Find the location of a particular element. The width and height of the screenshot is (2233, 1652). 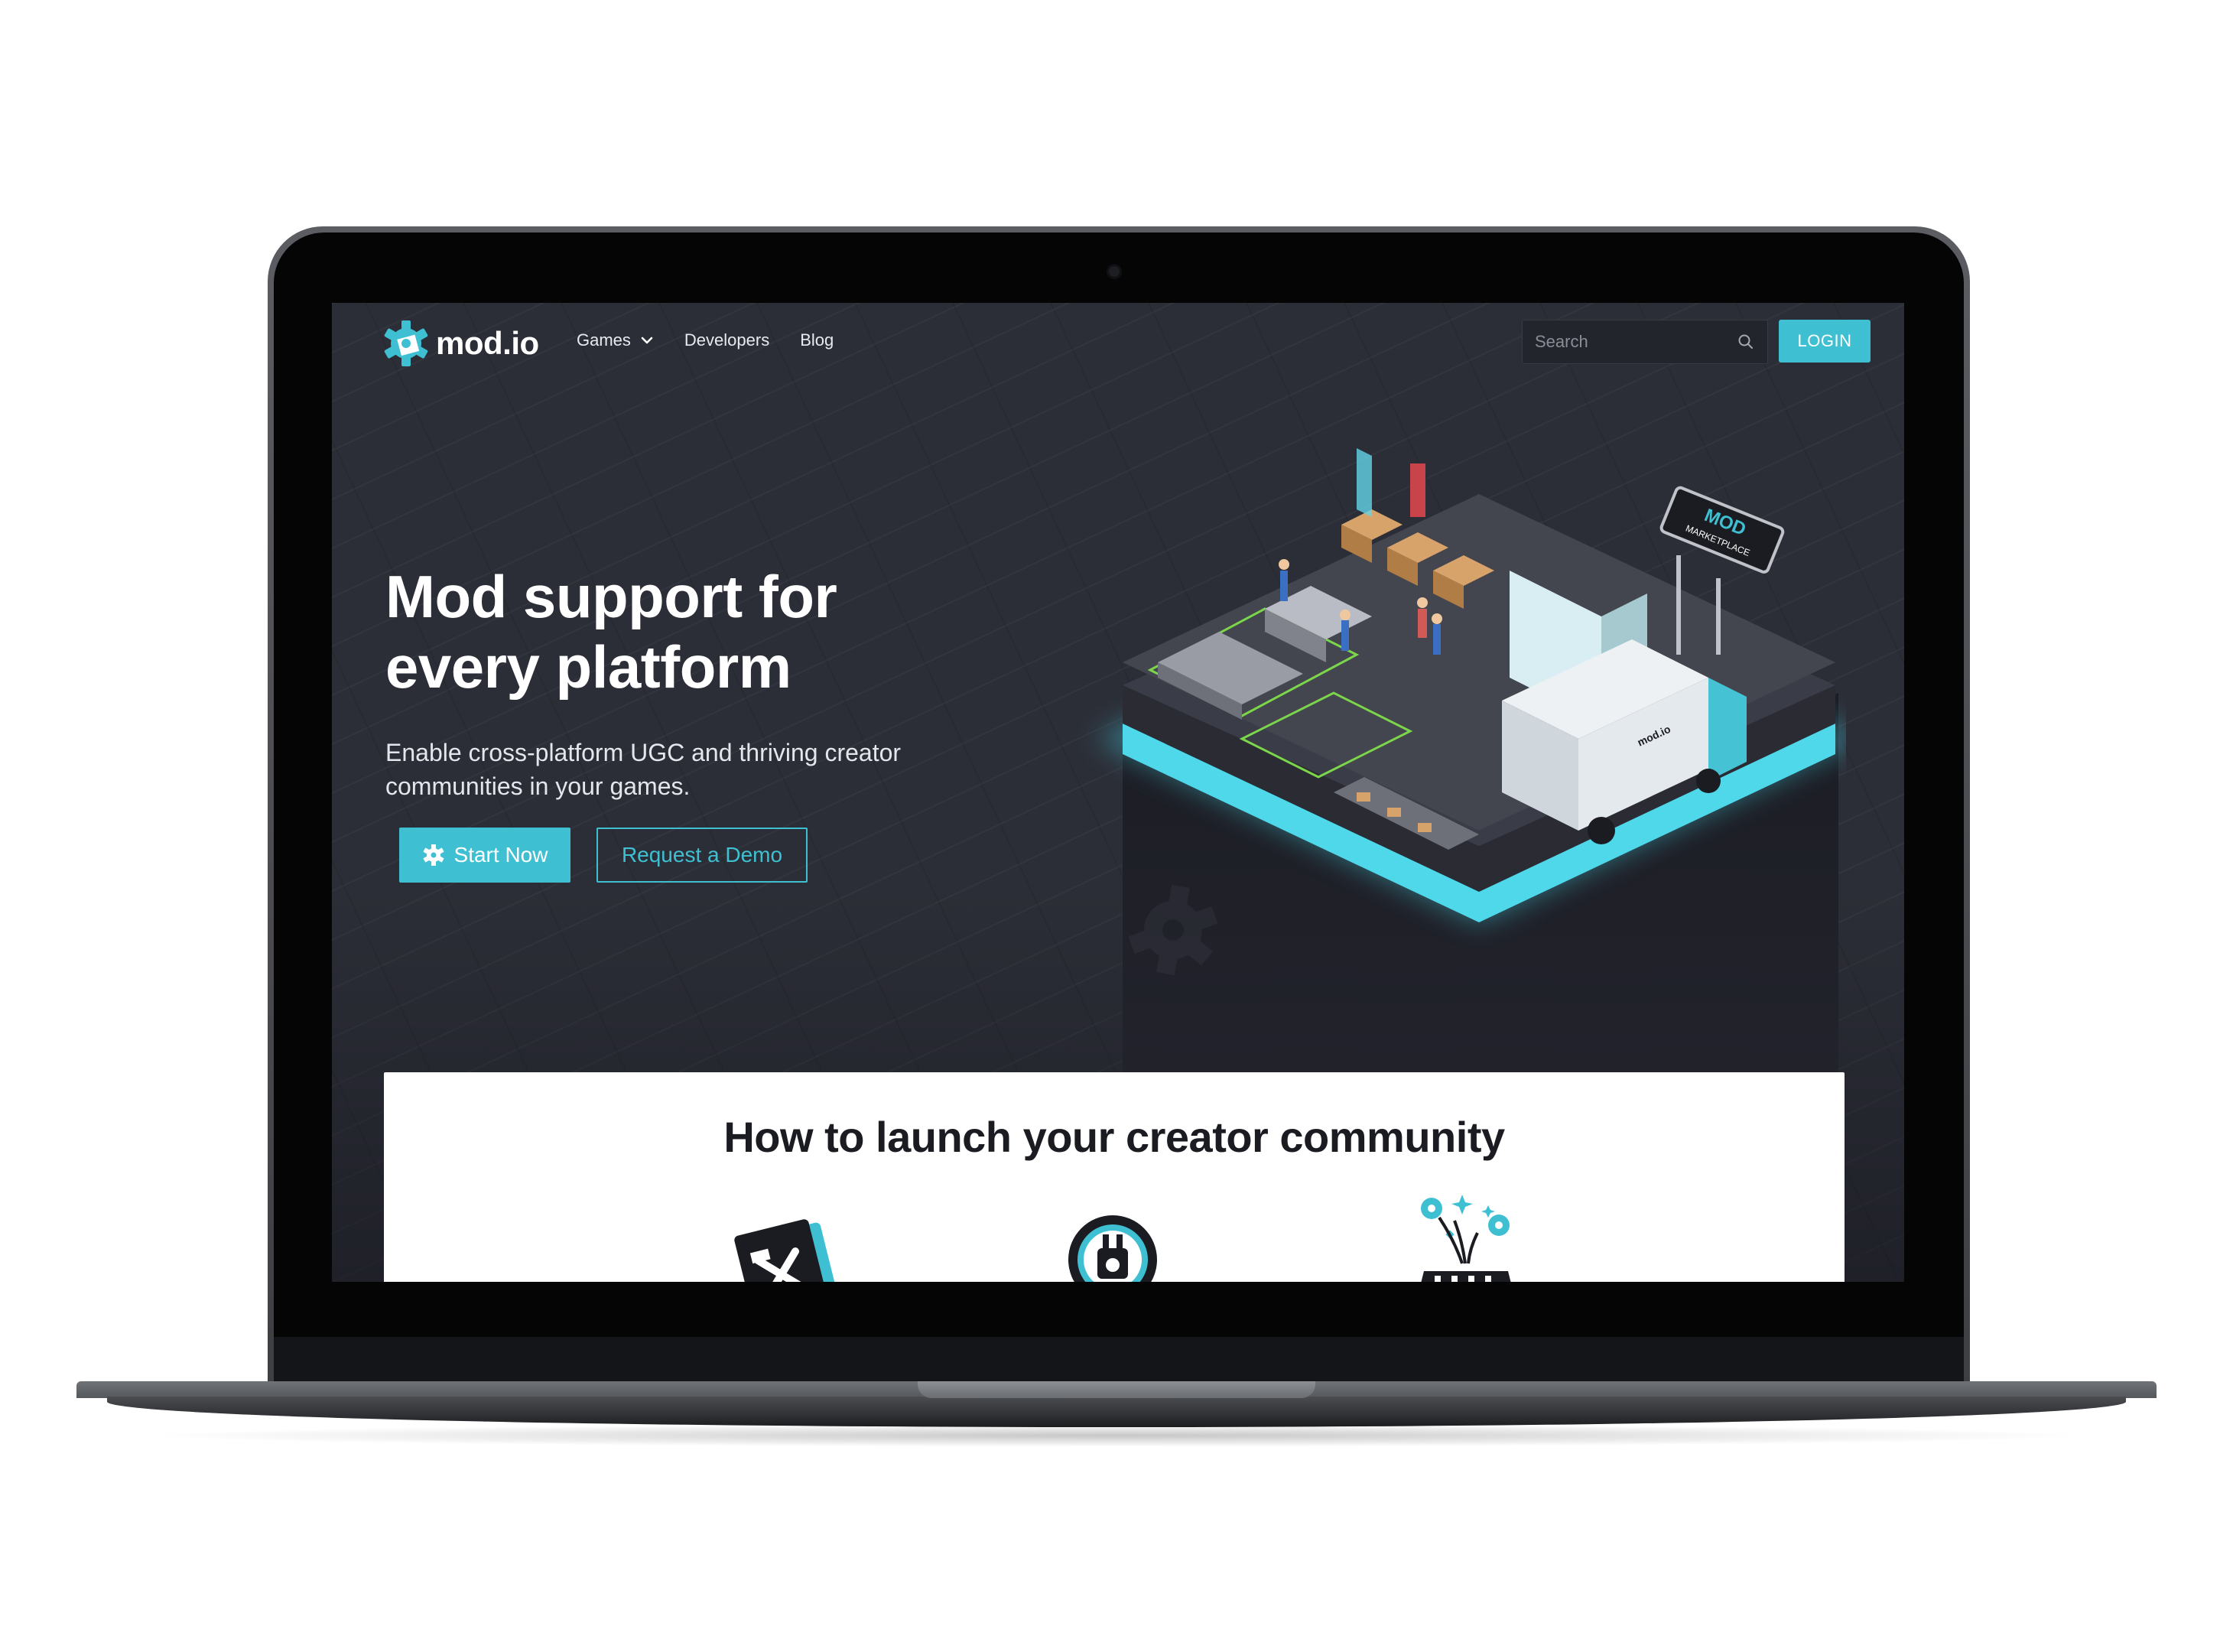

plug-icon is located at coordinates (1113, 1249).